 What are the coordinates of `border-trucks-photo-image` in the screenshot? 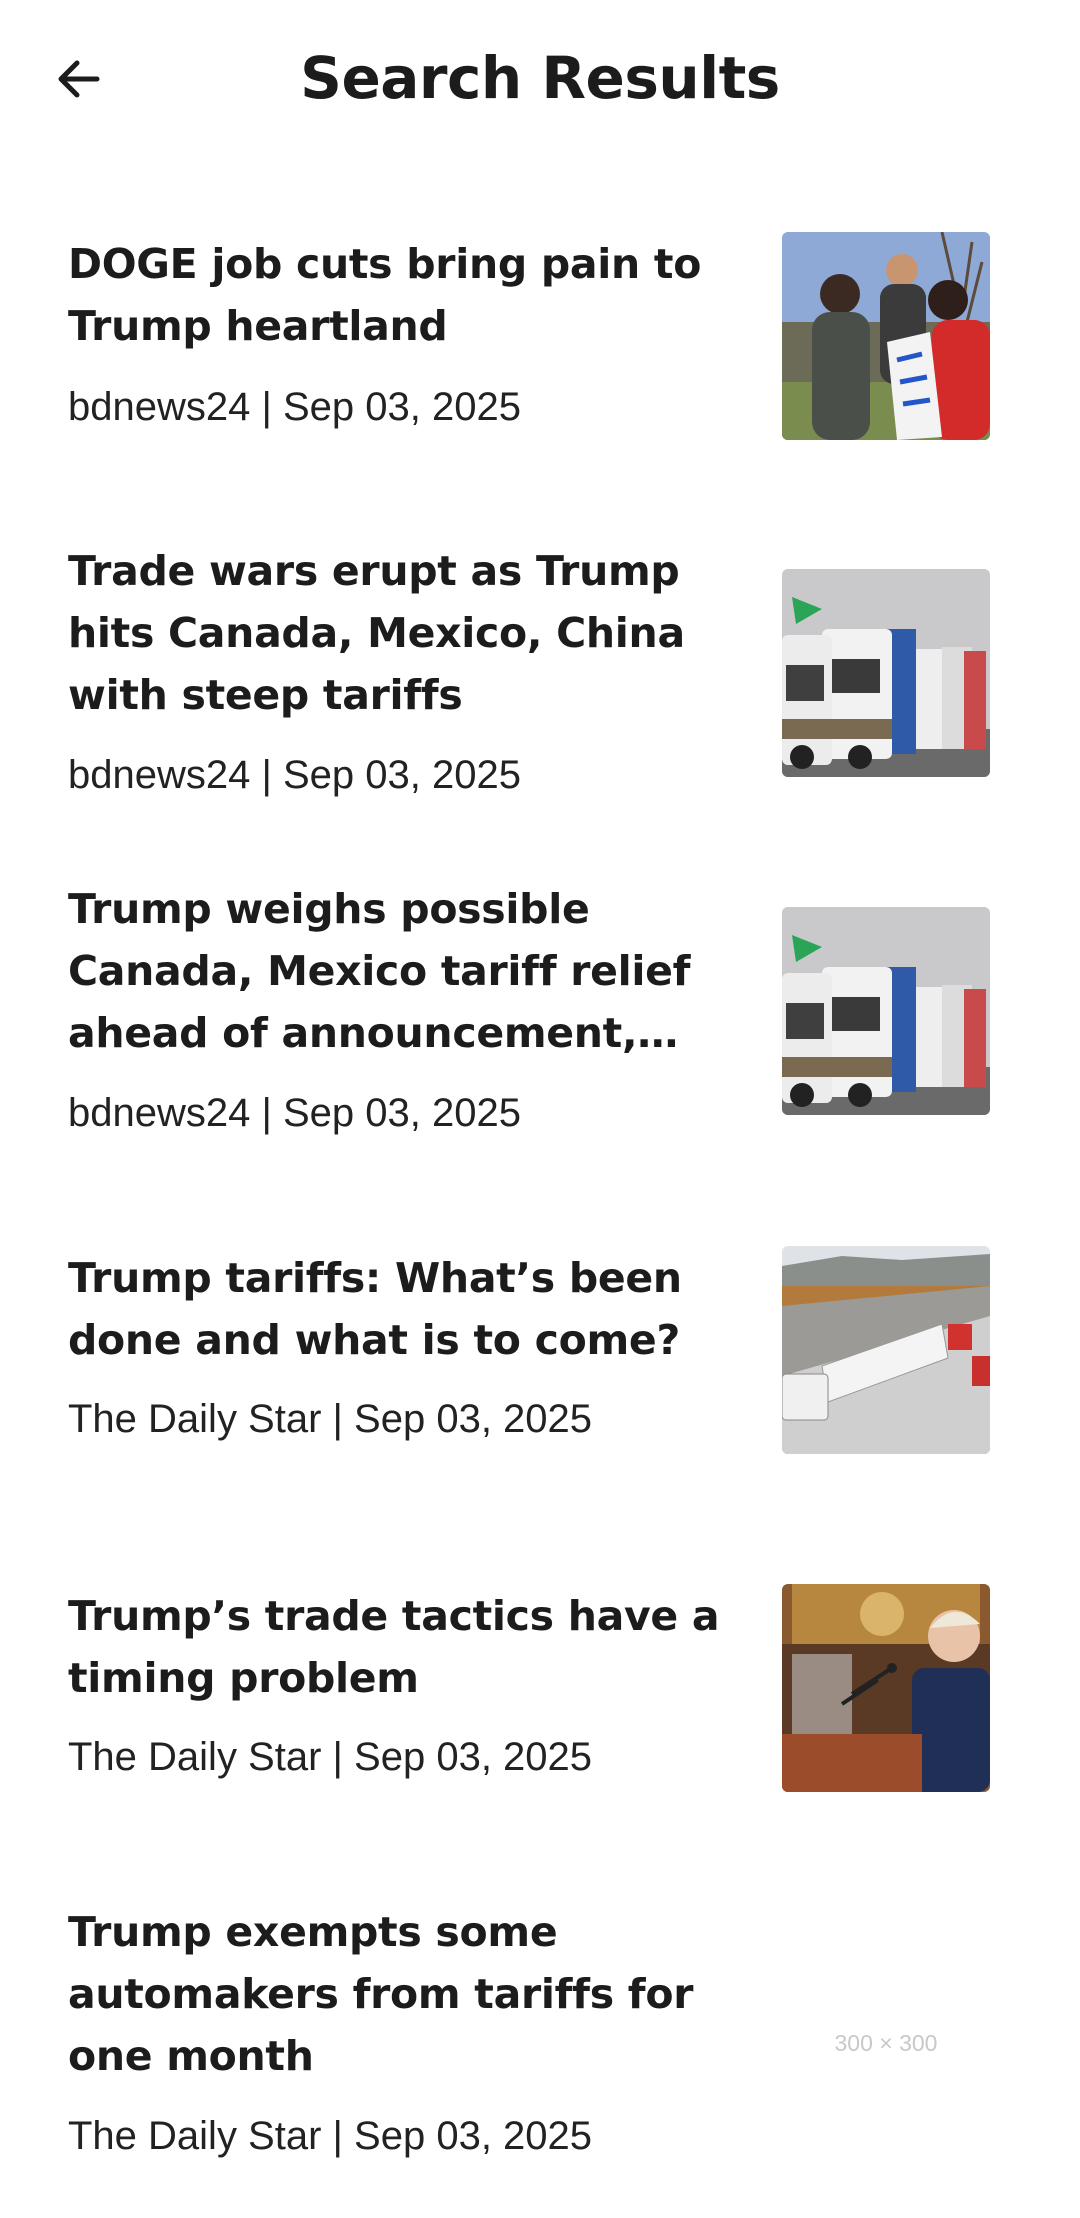 It's located at (886, 1350).